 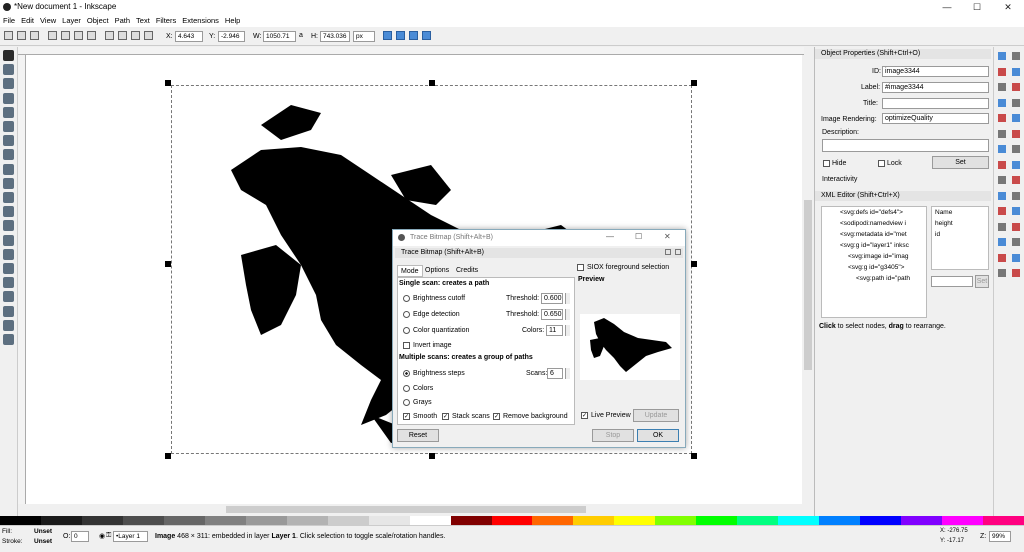 What do you see at coordinates (418, 435) in the screenshot?
I see `reset-button: Reset` at bounding box center [418, 435].